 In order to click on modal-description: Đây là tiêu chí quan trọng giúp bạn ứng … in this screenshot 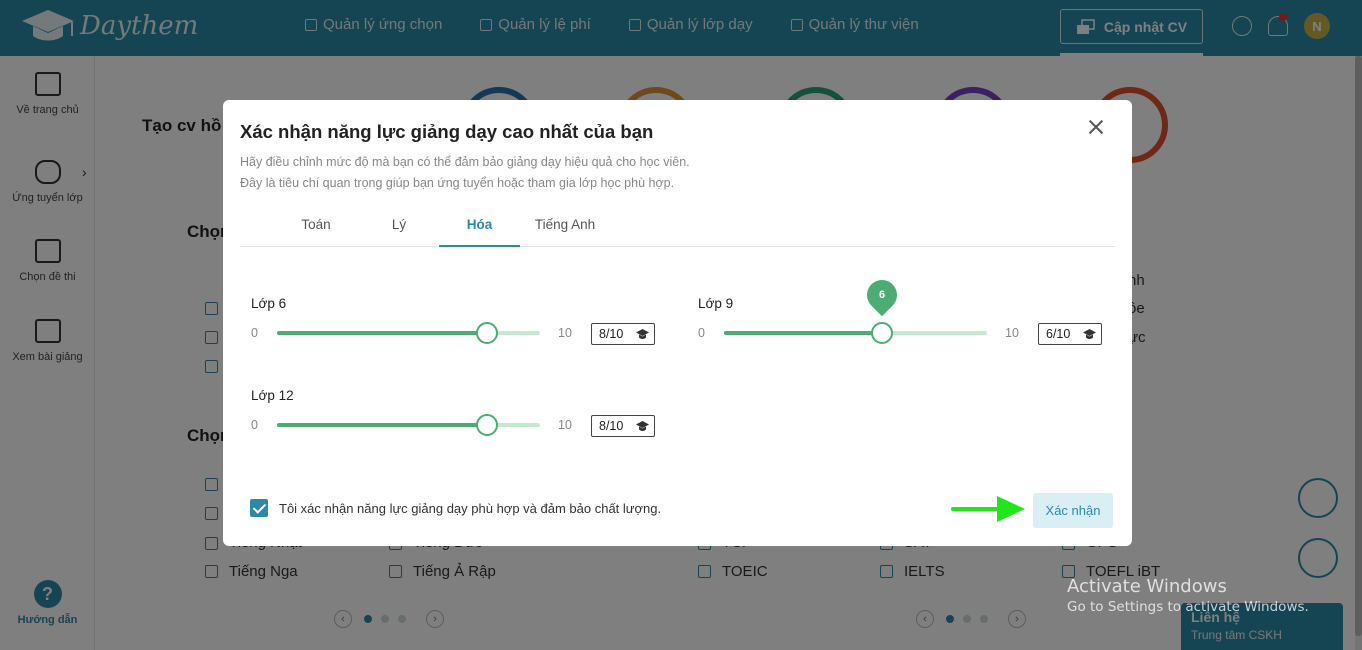, I will do `click(457, 183)`.